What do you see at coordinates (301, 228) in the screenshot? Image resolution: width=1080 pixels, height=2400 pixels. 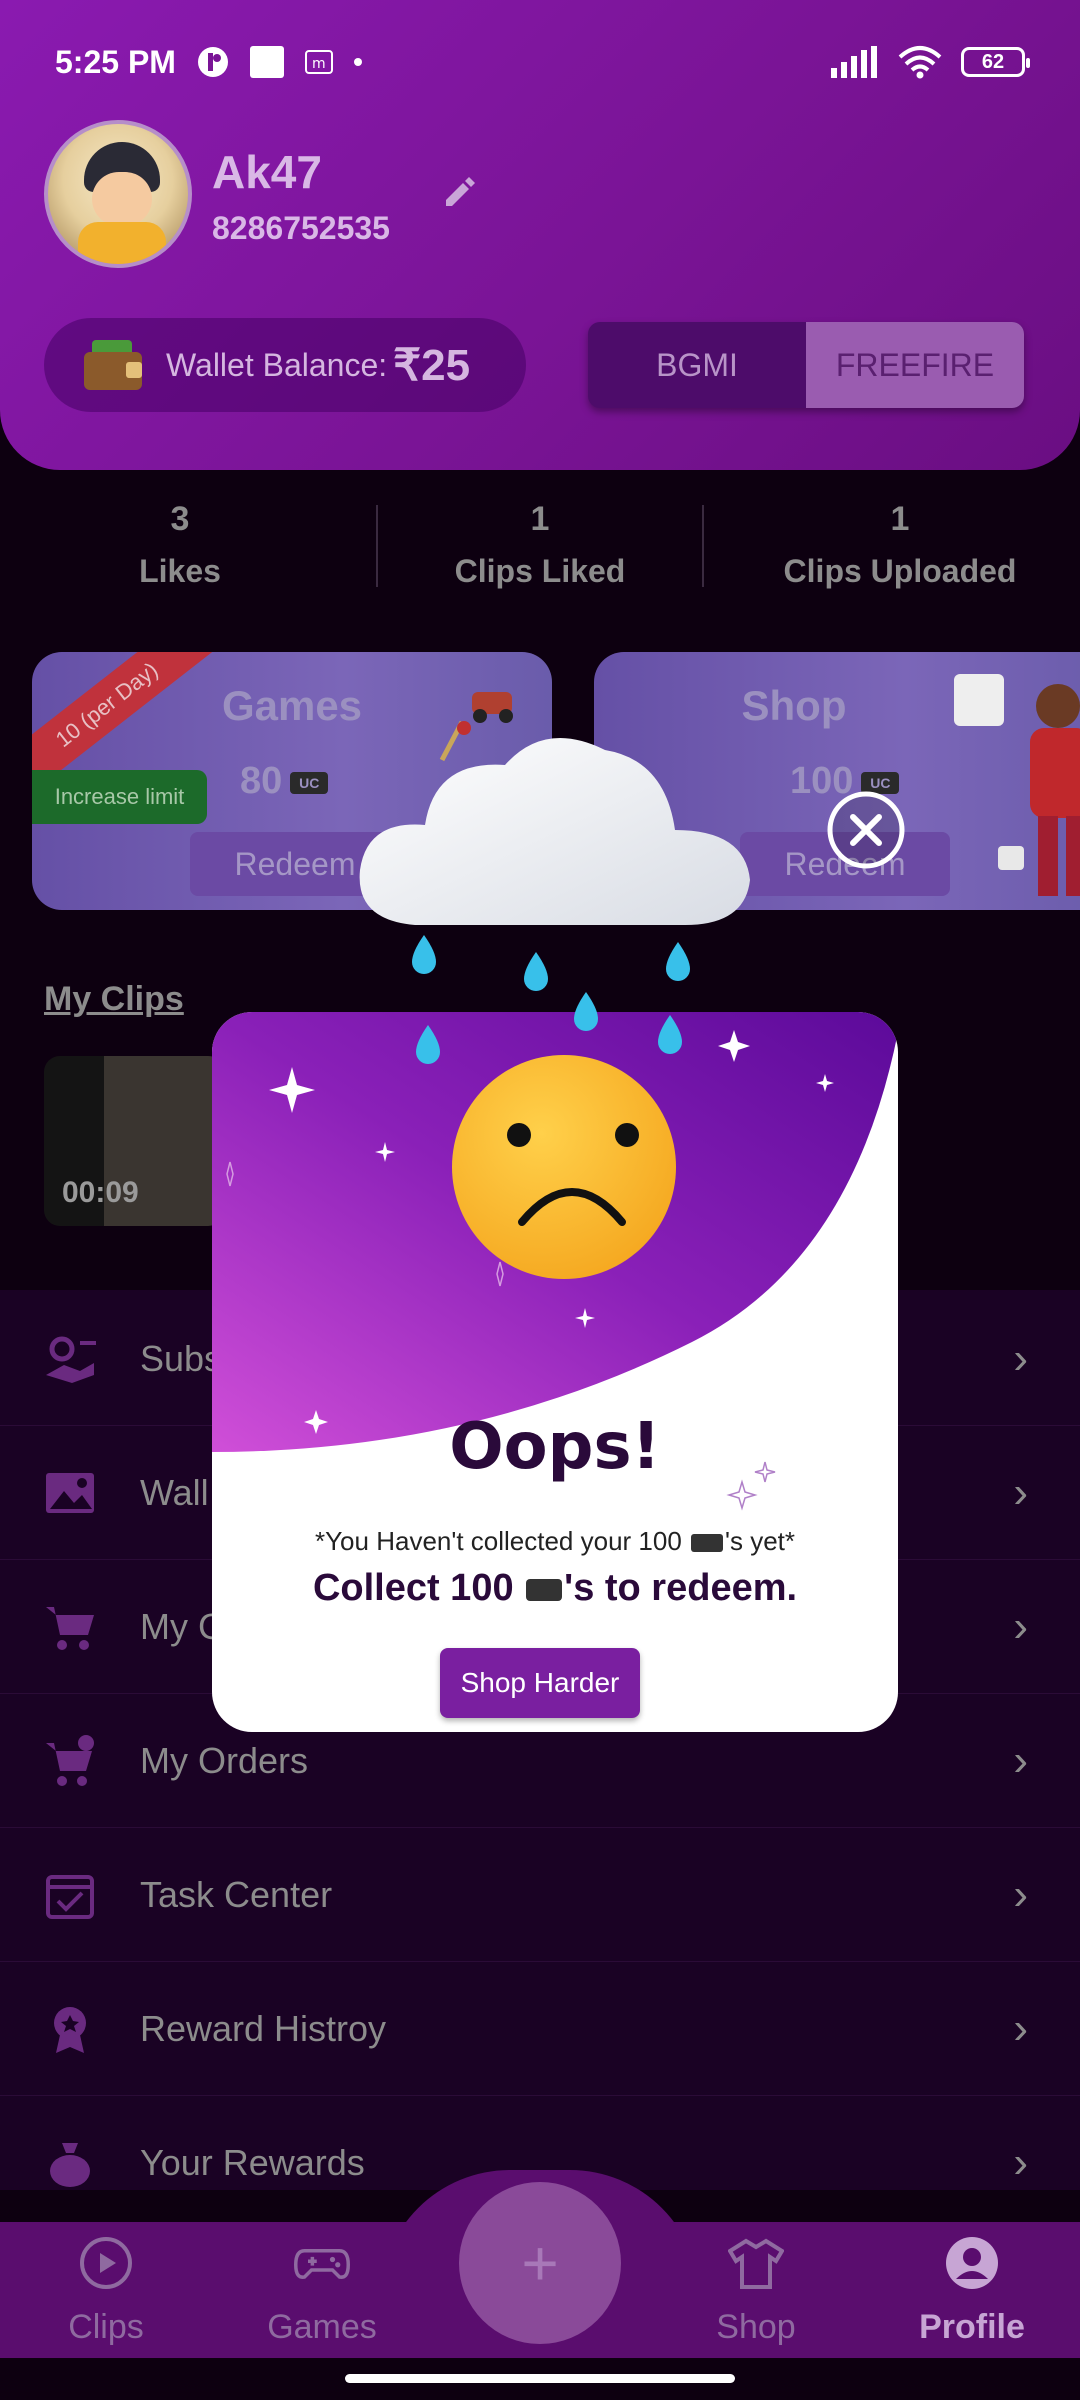 I see `phone-number: 8286752535` at bounding box center [301, 228].